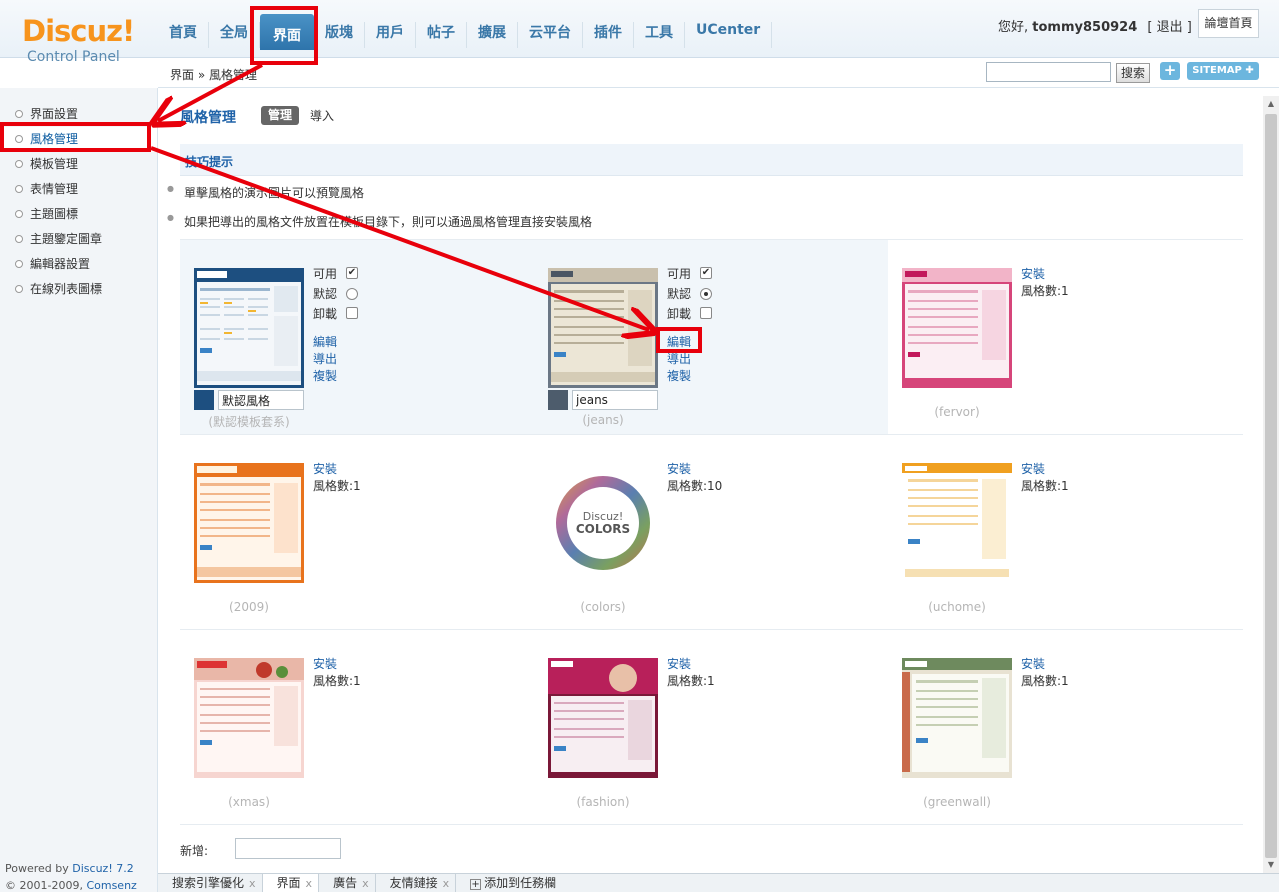 This screenshot has width=1279, height=892. I want to click on nav-cloud: 云平台, so click(550, 35).